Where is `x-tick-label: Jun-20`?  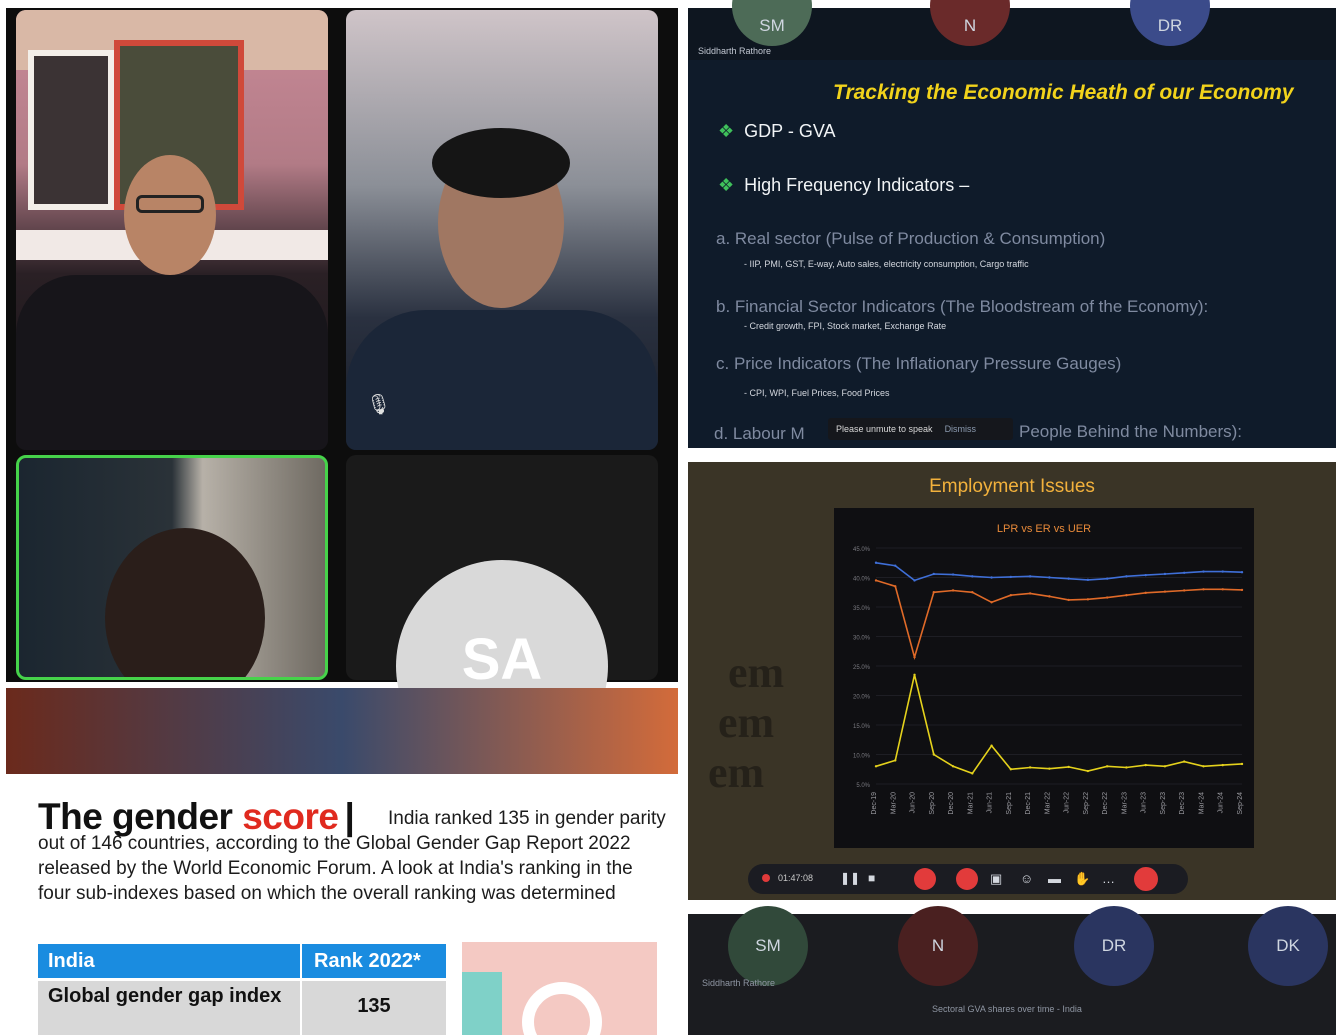
x-tick-label: Jun-20 is located at coordinates (913, 803).